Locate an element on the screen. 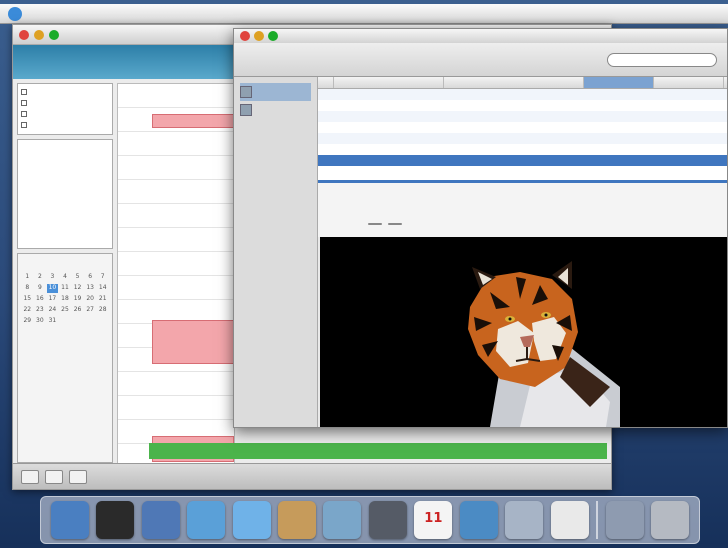  preferences-icon is located at coordinates (387, 520).